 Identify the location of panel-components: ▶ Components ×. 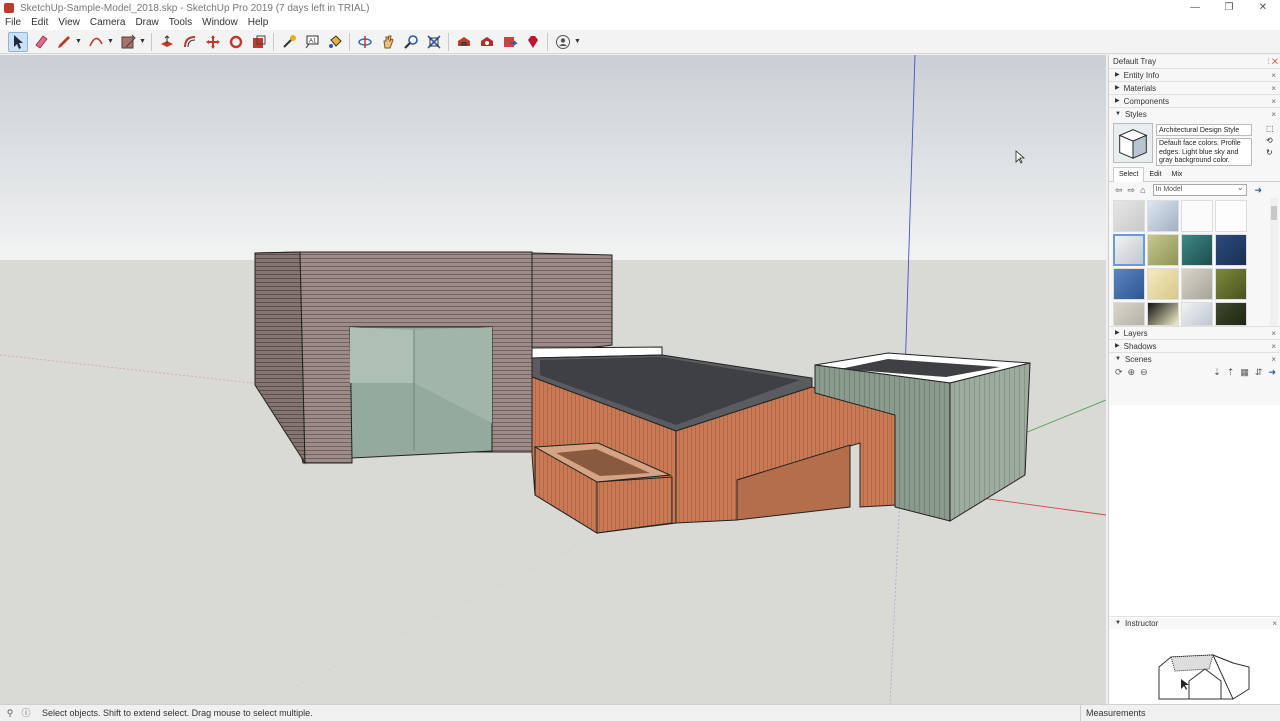
(1194, 100).